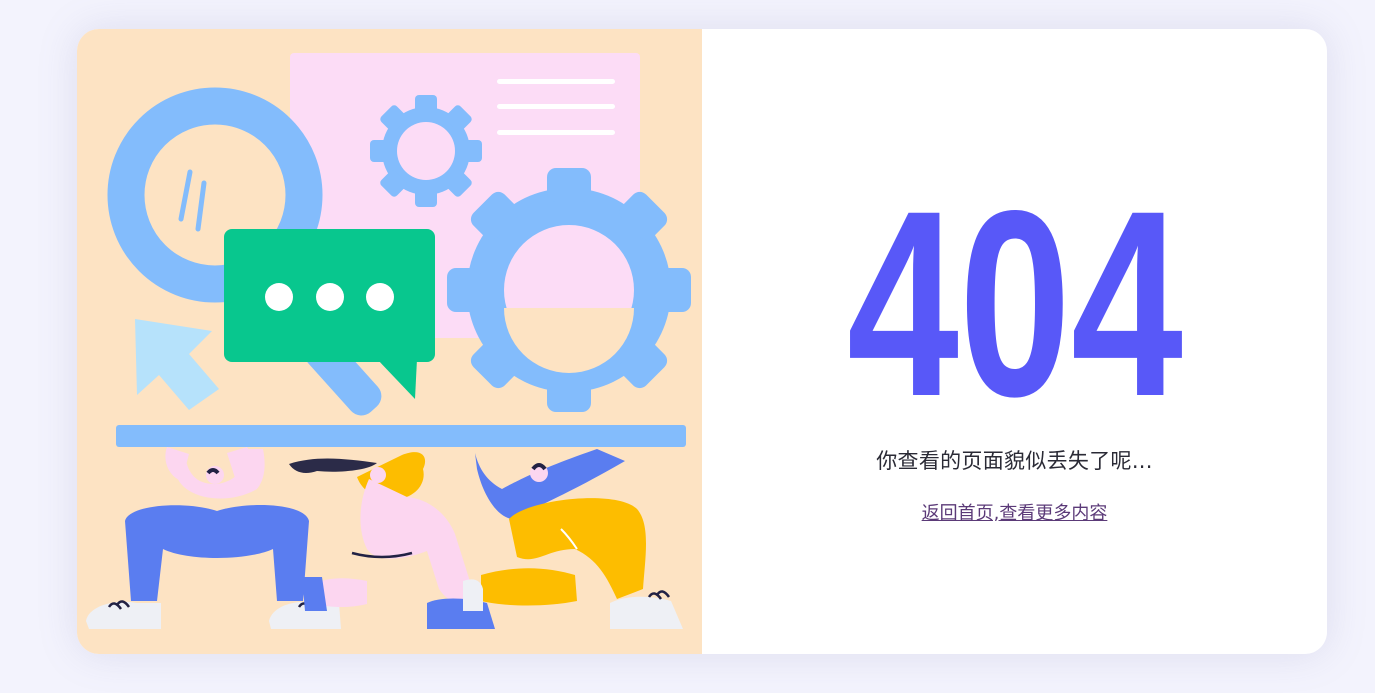  Describe the element at coordinates (573, 539) in the screenshot. I see `person-right` at that location.